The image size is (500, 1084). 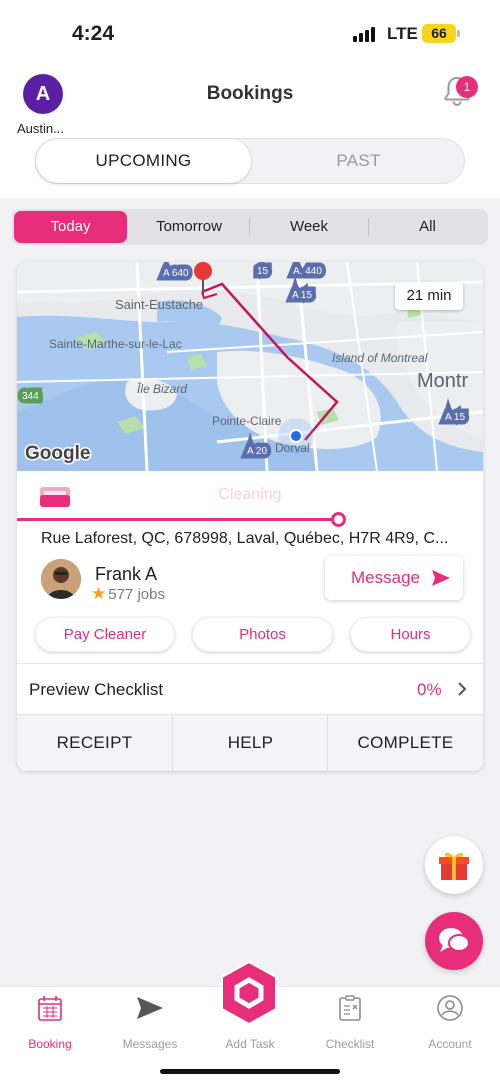 I want to click on map-place-label: Pointe-Claire, so click(x=247, y=421).